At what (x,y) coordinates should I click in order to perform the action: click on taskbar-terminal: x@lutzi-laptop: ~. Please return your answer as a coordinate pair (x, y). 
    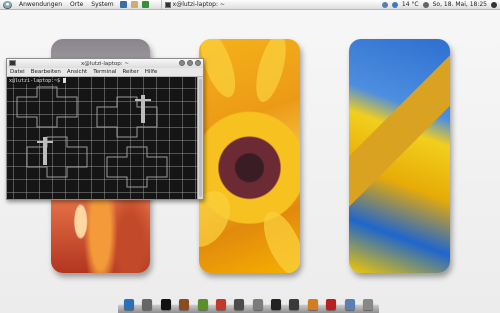
    Looking at the image, I should click on (194, 4).